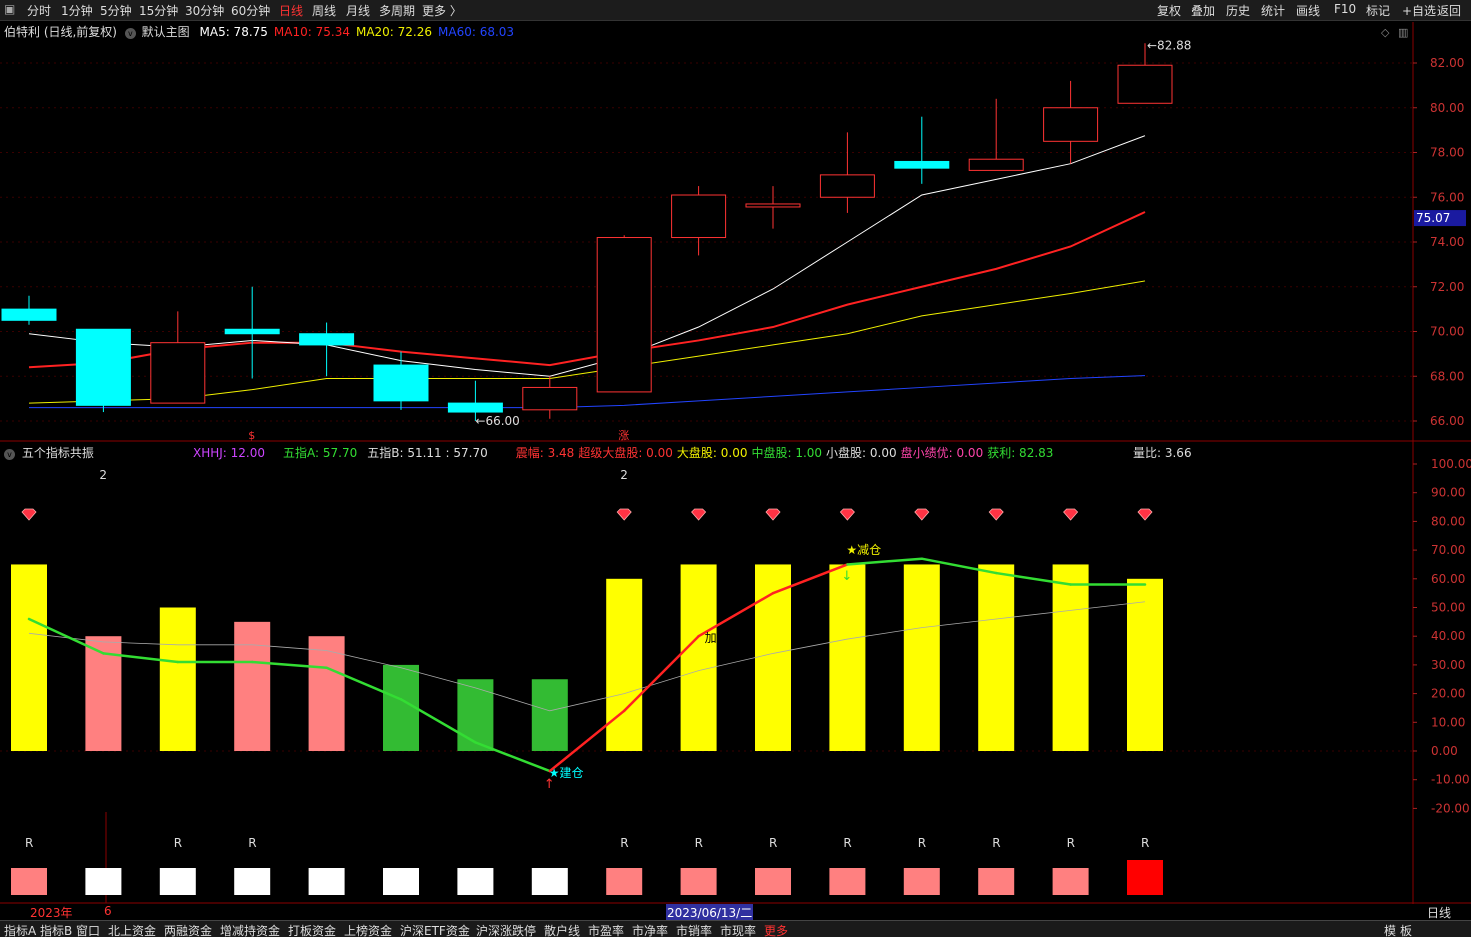 The height and width of the screenshot is (937, 1471). I want to click on cursor-date: 2023/06/13/二, so click(710, 912).